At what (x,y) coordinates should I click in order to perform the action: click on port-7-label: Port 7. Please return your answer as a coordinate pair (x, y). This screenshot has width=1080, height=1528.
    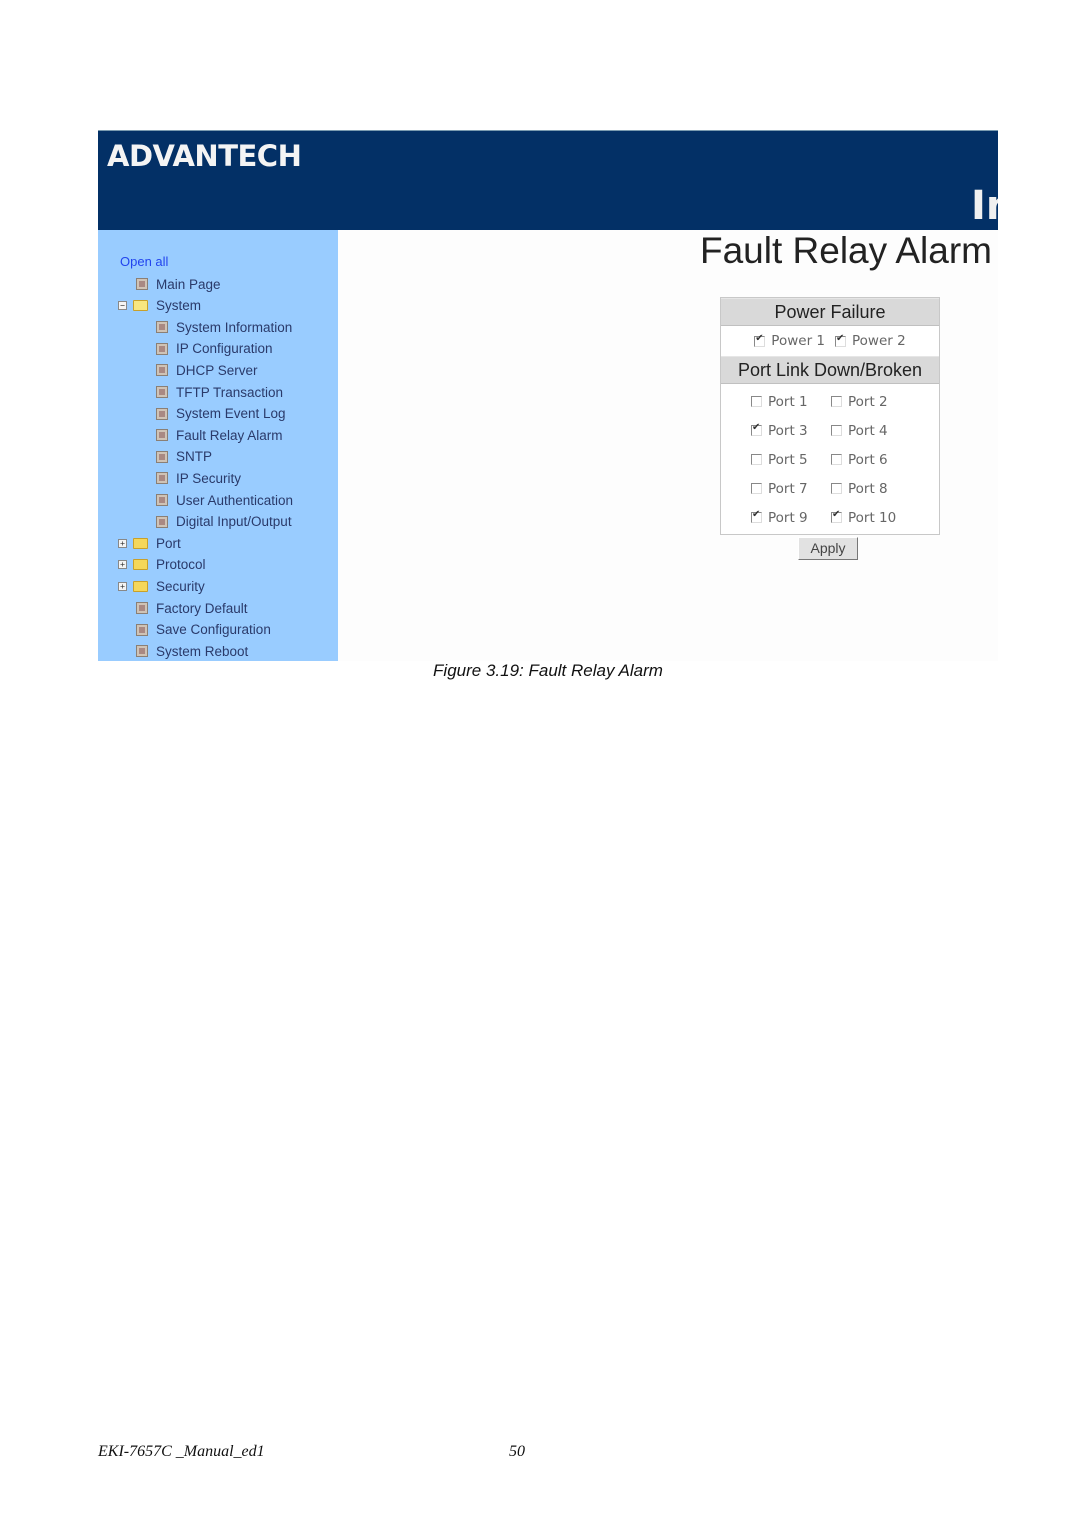
    Looking at the image, I should click on (788, 488).